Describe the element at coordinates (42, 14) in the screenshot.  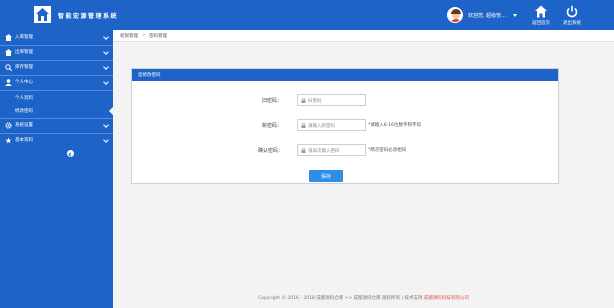
I see `logo-house-icon` at that location.